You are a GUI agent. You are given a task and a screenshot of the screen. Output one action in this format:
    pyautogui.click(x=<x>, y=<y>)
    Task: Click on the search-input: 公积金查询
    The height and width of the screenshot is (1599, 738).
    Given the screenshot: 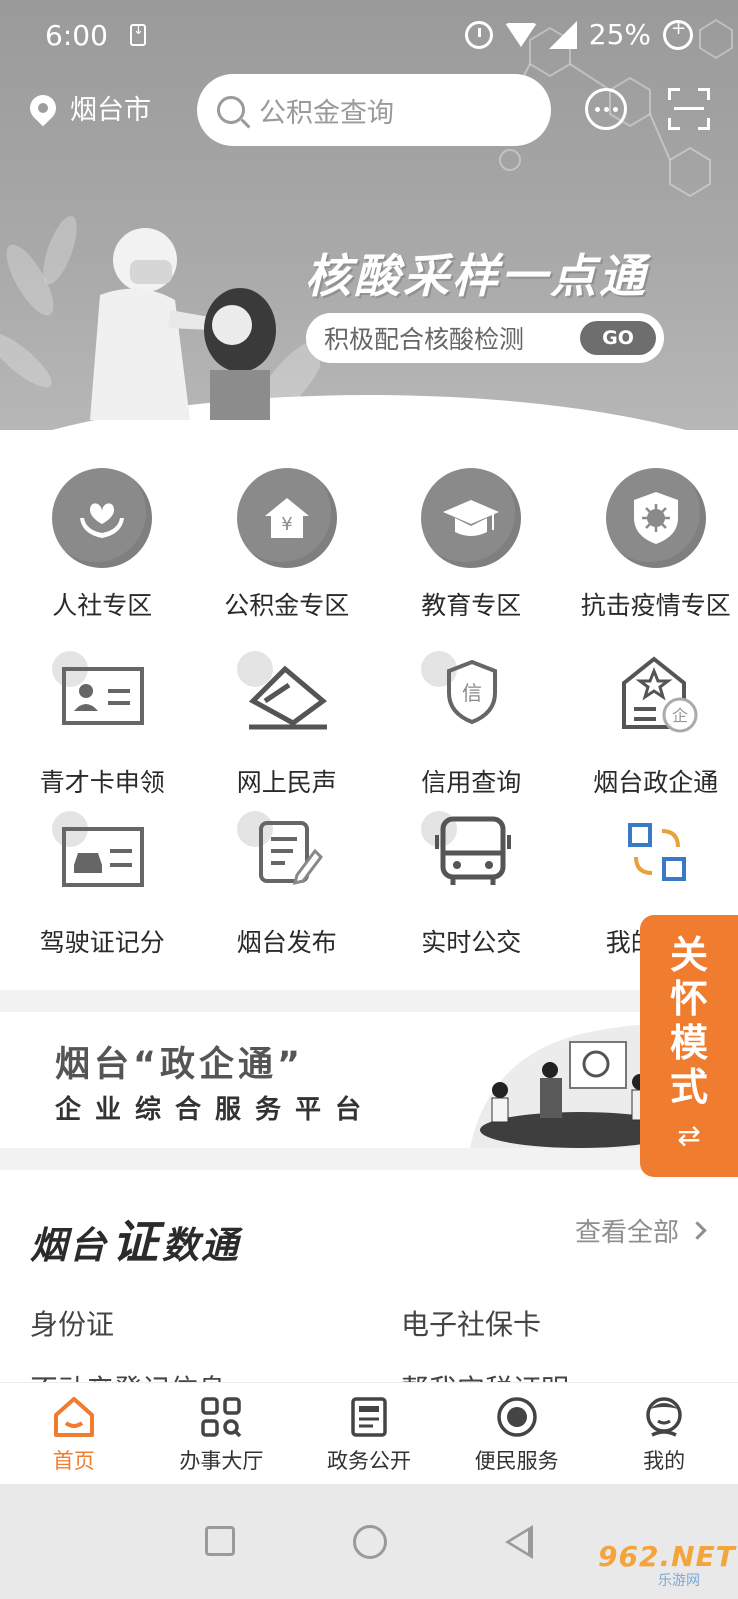 What is the action you would take?
    pyautogui.click(x=374, y=110)
    